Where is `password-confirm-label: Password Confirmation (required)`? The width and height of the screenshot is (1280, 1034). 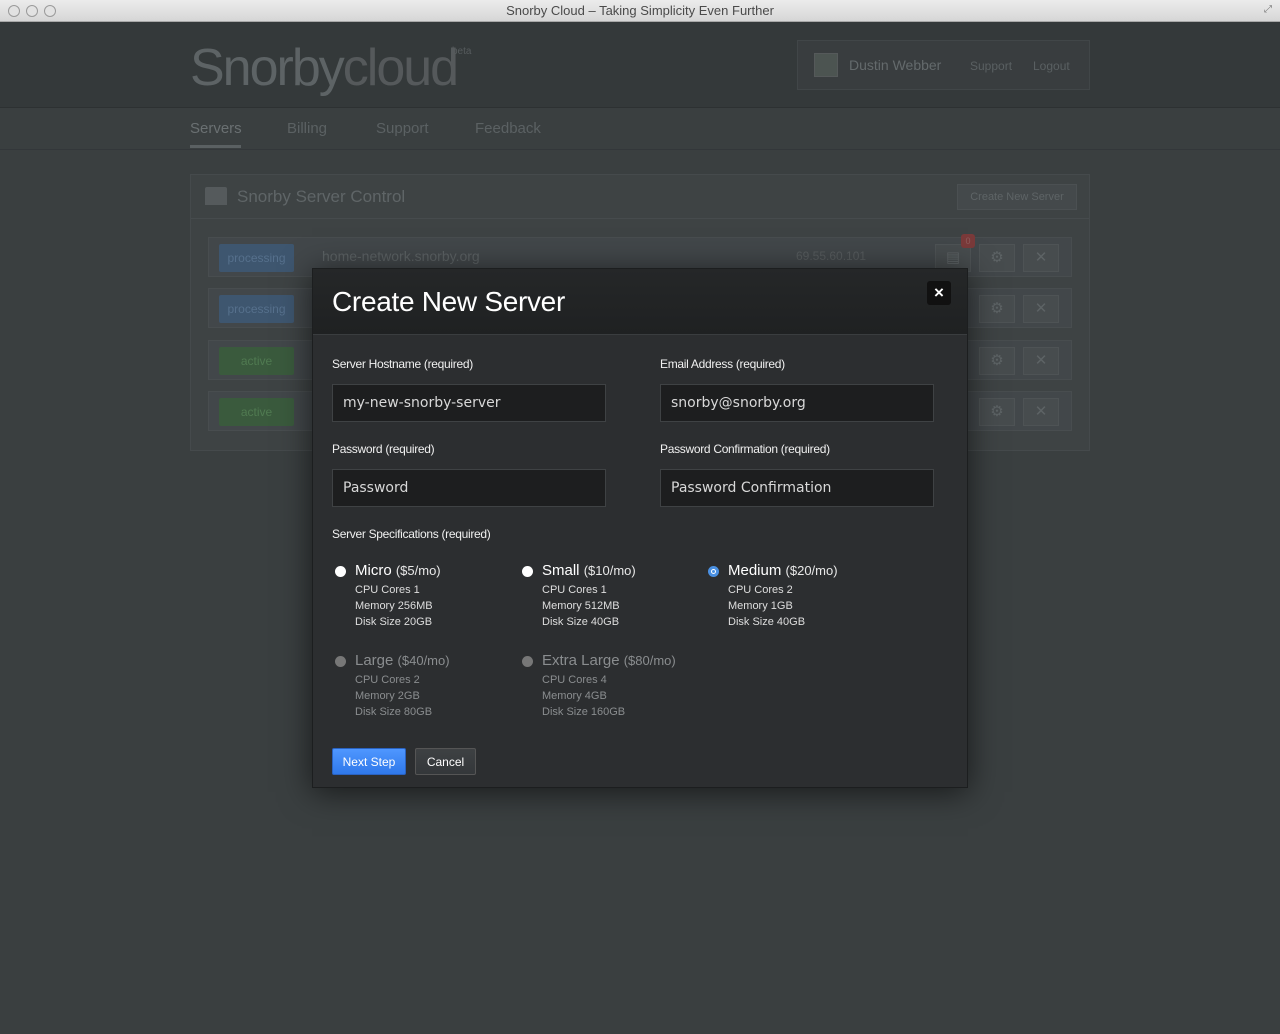
password-confirm-label: Password Confirmation (required) is located at coordinates (745, 449).